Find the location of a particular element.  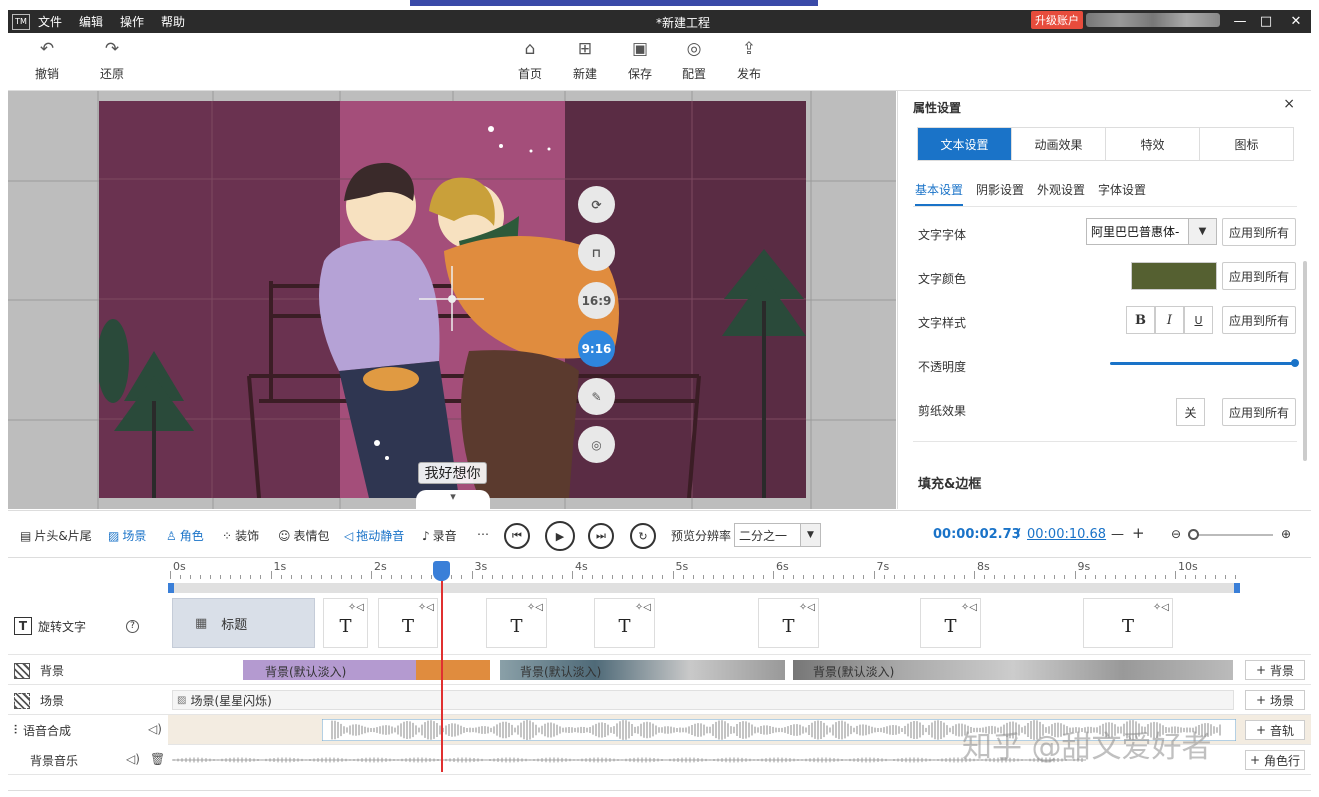

opacity-slider is located at coordinates (1204, 363).